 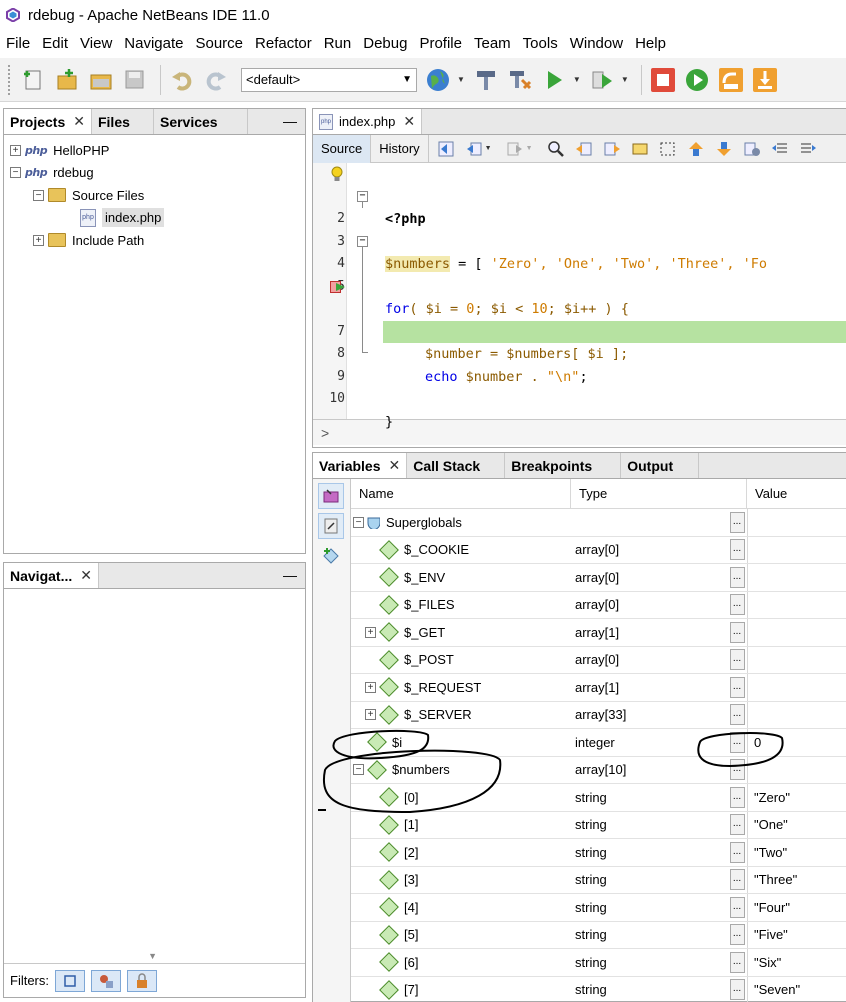 I want to click on open-project-button, so click(x=101, y=80).